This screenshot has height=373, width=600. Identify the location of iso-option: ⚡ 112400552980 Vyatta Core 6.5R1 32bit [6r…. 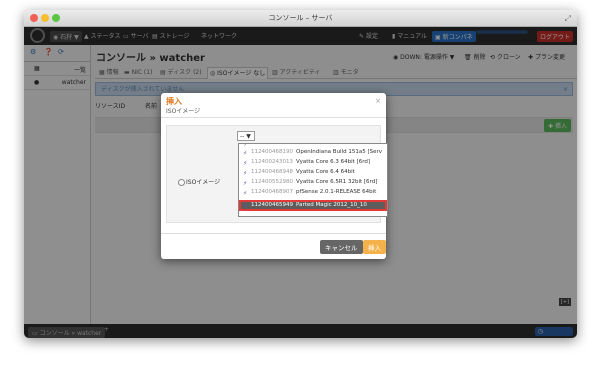
(313, 182).